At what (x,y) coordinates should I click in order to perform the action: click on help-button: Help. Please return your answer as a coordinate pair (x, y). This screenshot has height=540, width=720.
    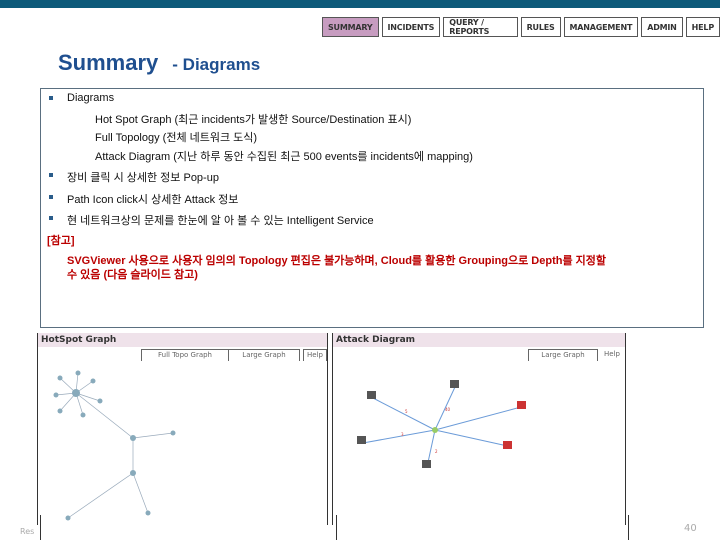
    Looking at the image, I should click on (315, 355).